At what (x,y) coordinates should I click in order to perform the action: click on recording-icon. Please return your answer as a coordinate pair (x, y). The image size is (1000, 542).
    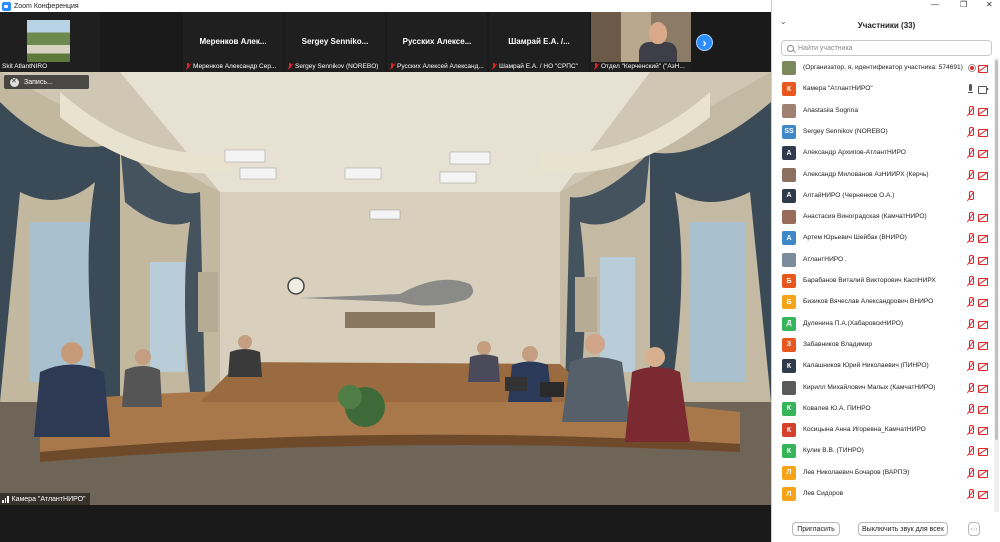
    Looking at the image, I should click on (972, 68).